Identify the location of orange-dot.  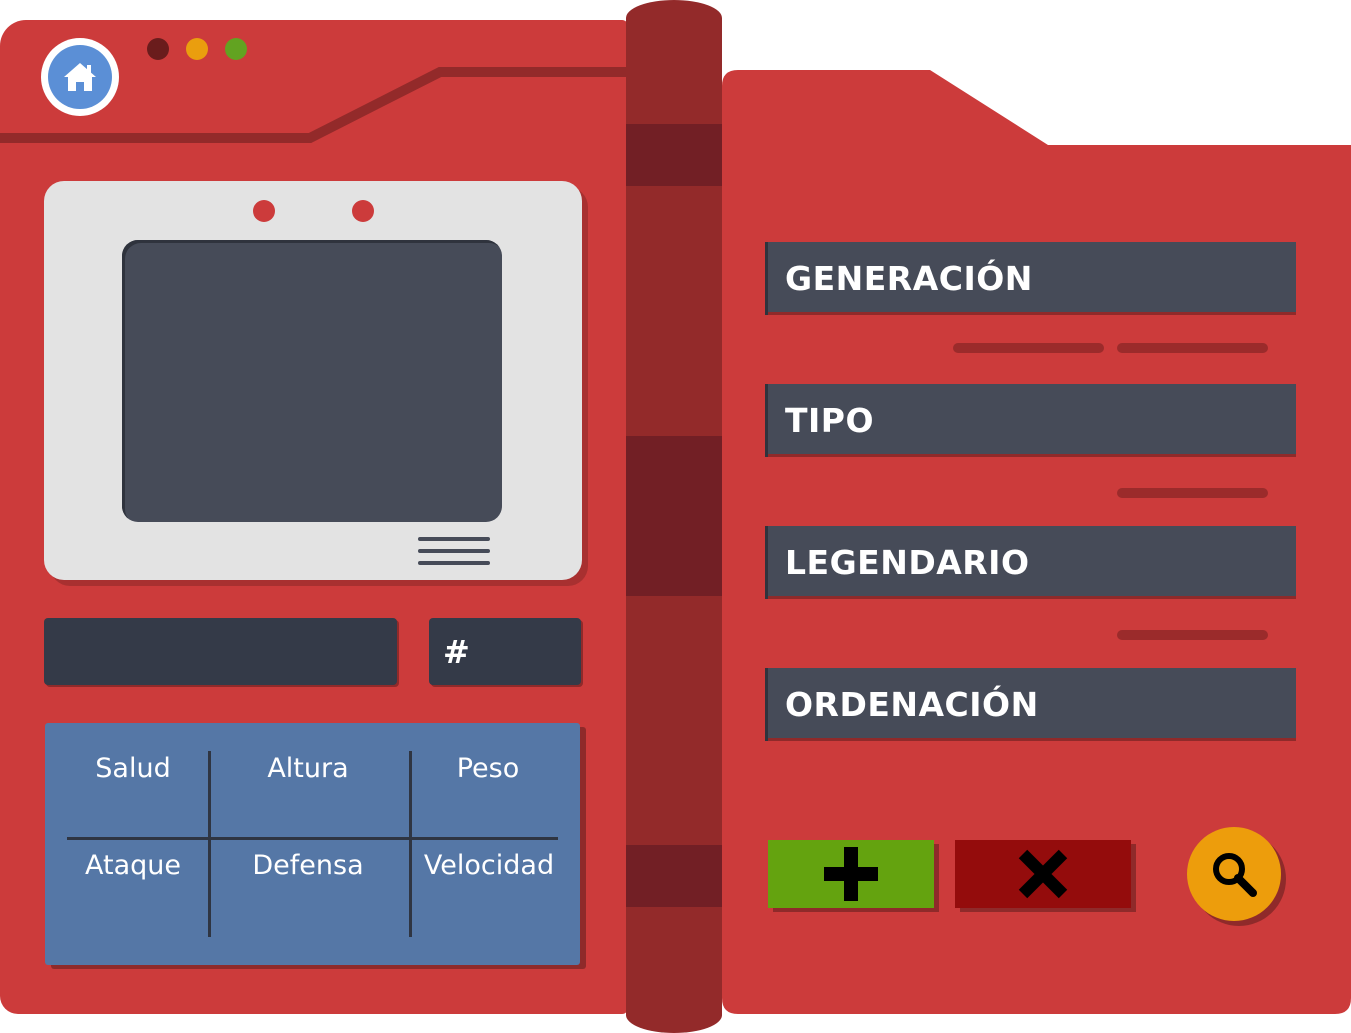
(197, 49).